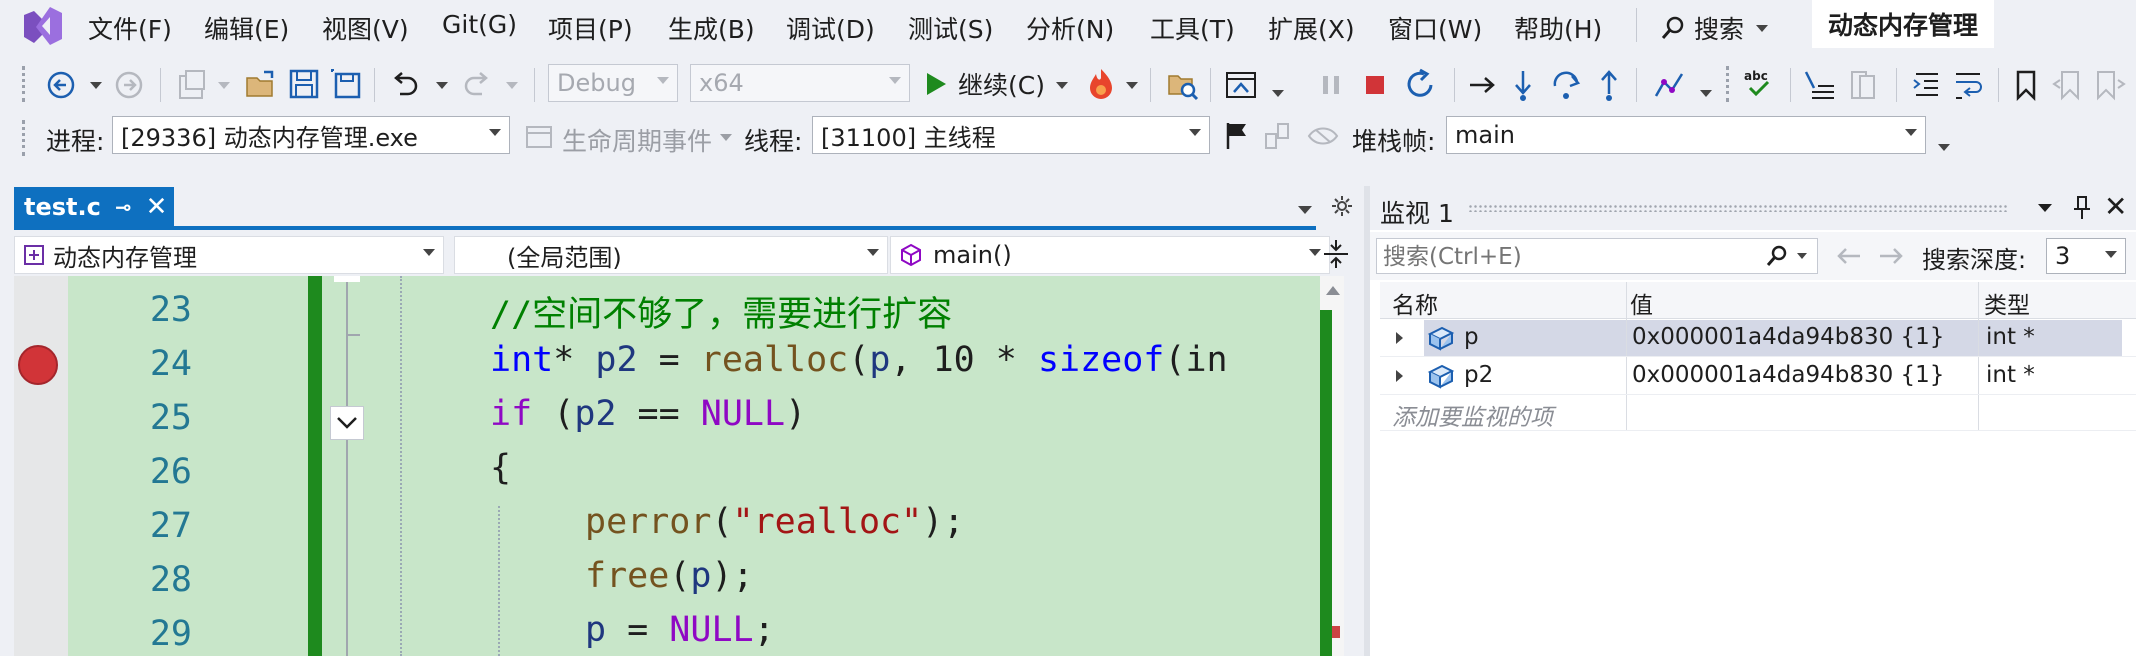 The height and width of the screenshot is (656, 2136). I want to click on toolbar-separator, so click(160, 85).